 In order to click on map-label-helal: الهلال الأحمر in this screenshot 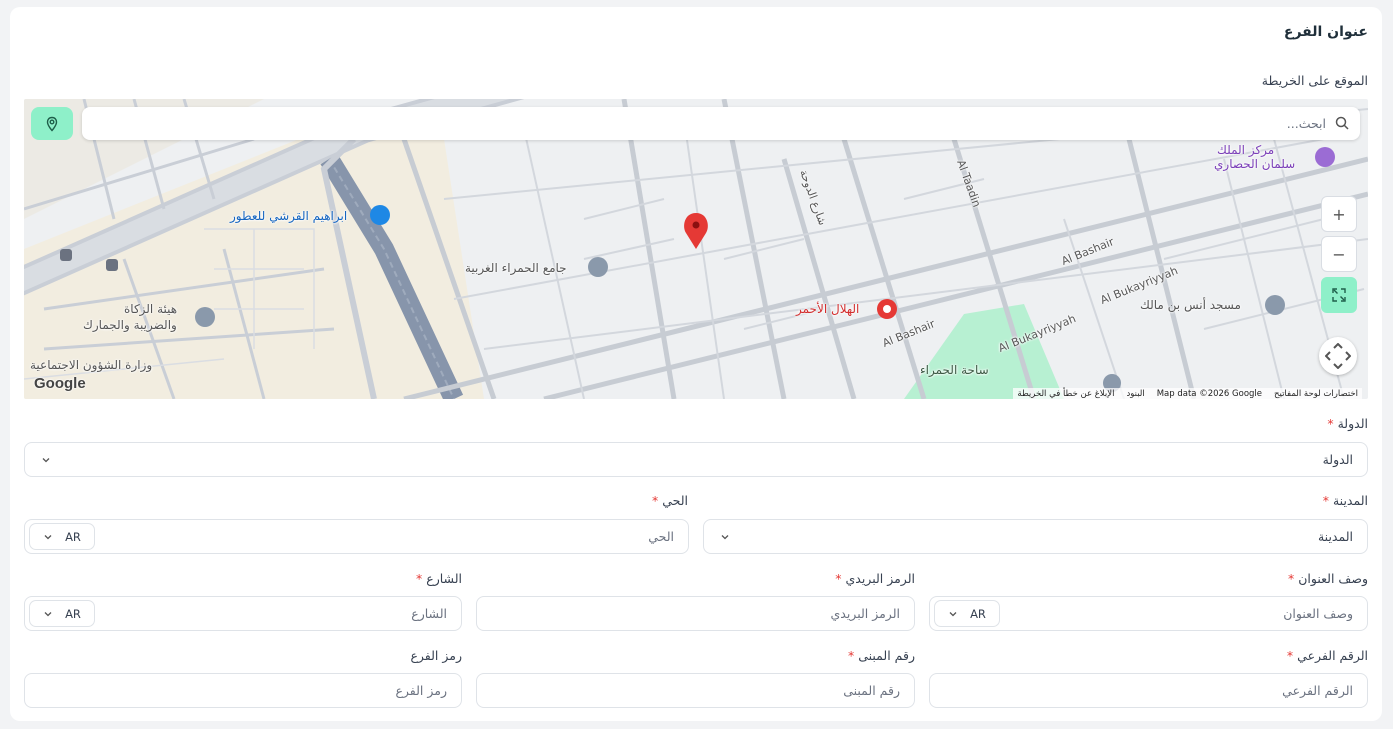, I will do `click(828, 309)`.